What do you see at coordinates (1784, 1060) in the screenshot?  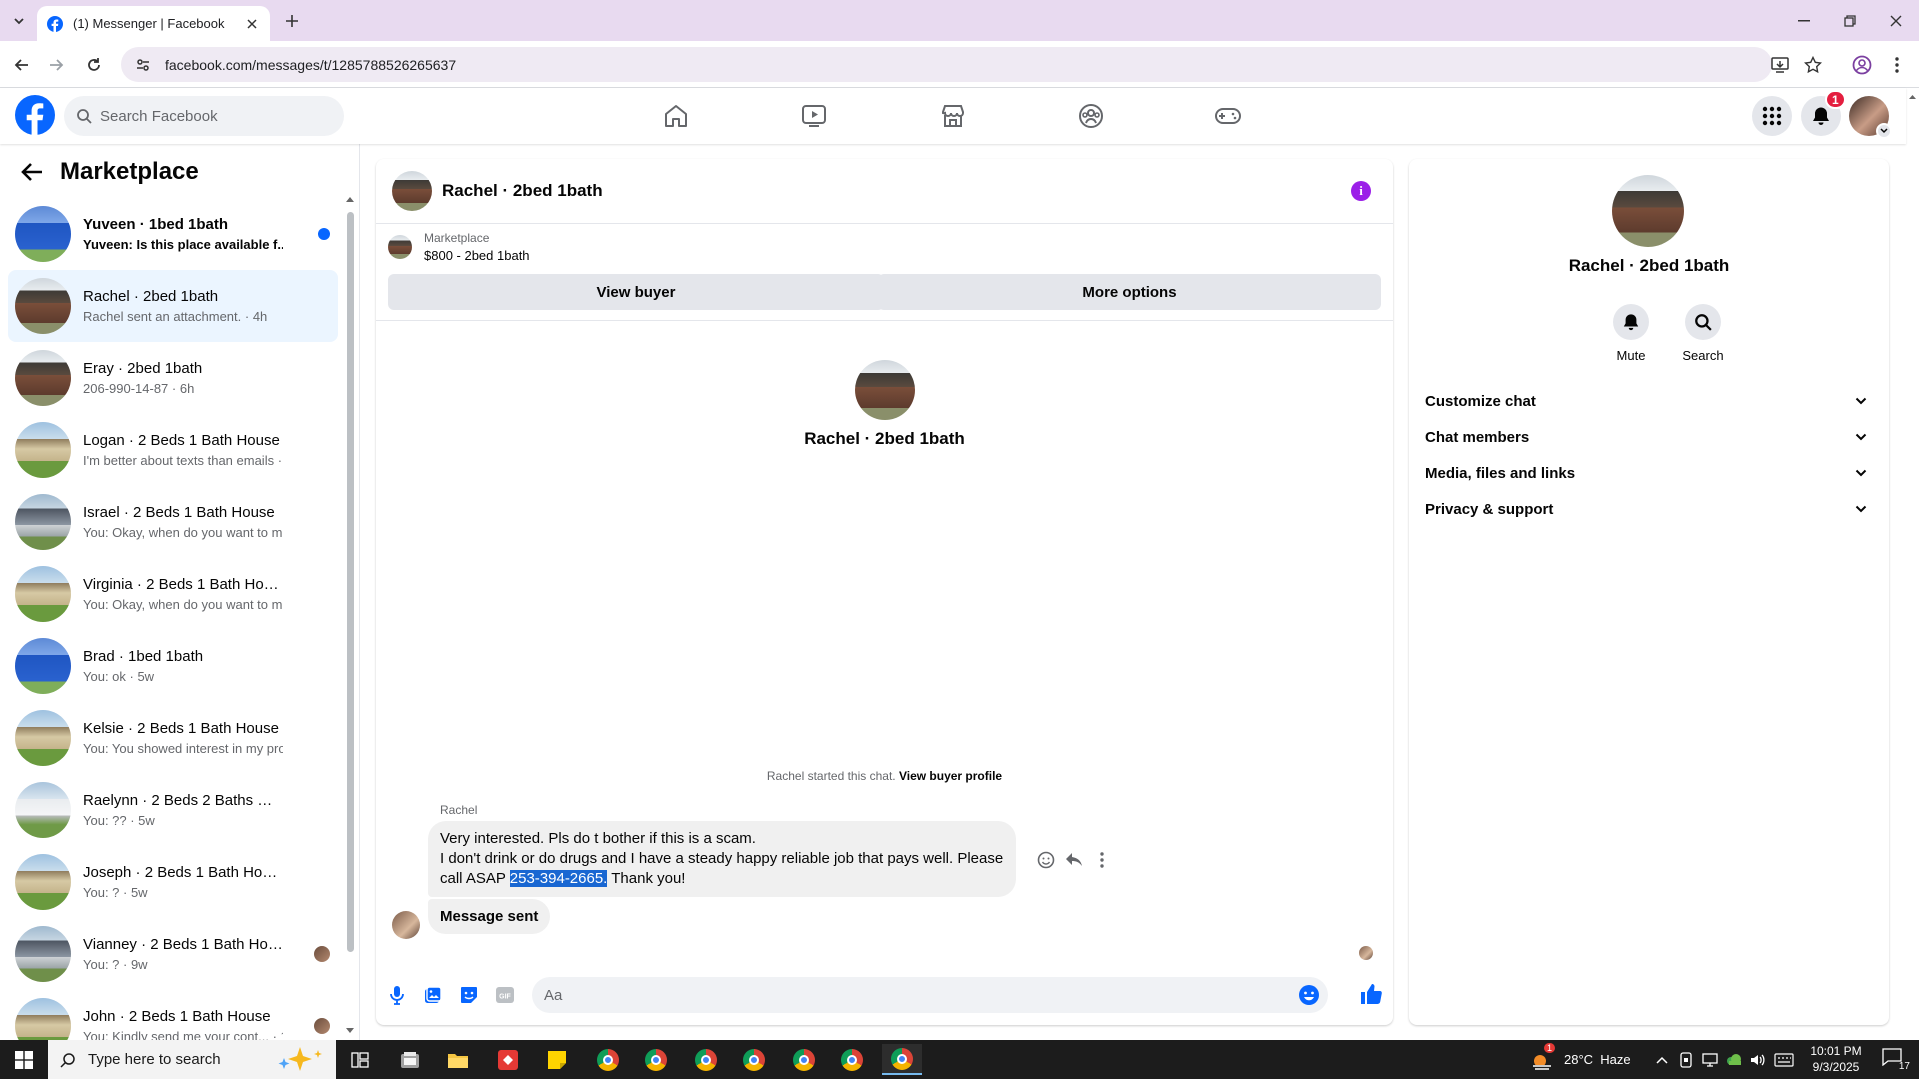 I see `keyboard-layout-icon` at bounding box center [1784, 1060].